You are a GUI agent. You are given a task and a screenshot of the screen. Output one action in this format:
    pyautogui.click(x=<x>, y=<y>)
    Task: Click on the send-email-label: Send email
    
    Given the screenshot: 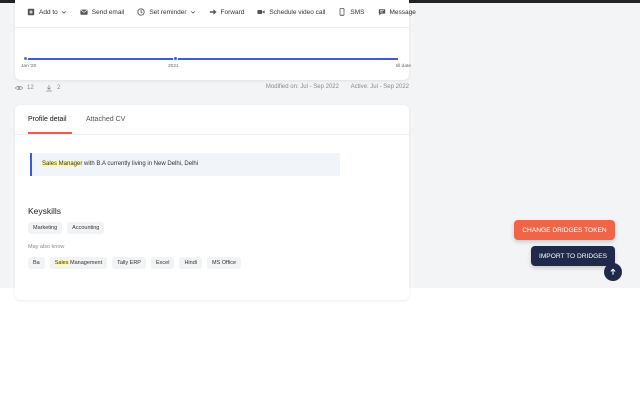 What is the action you would take?
    pyautogui.click(x=108, y=12)
    